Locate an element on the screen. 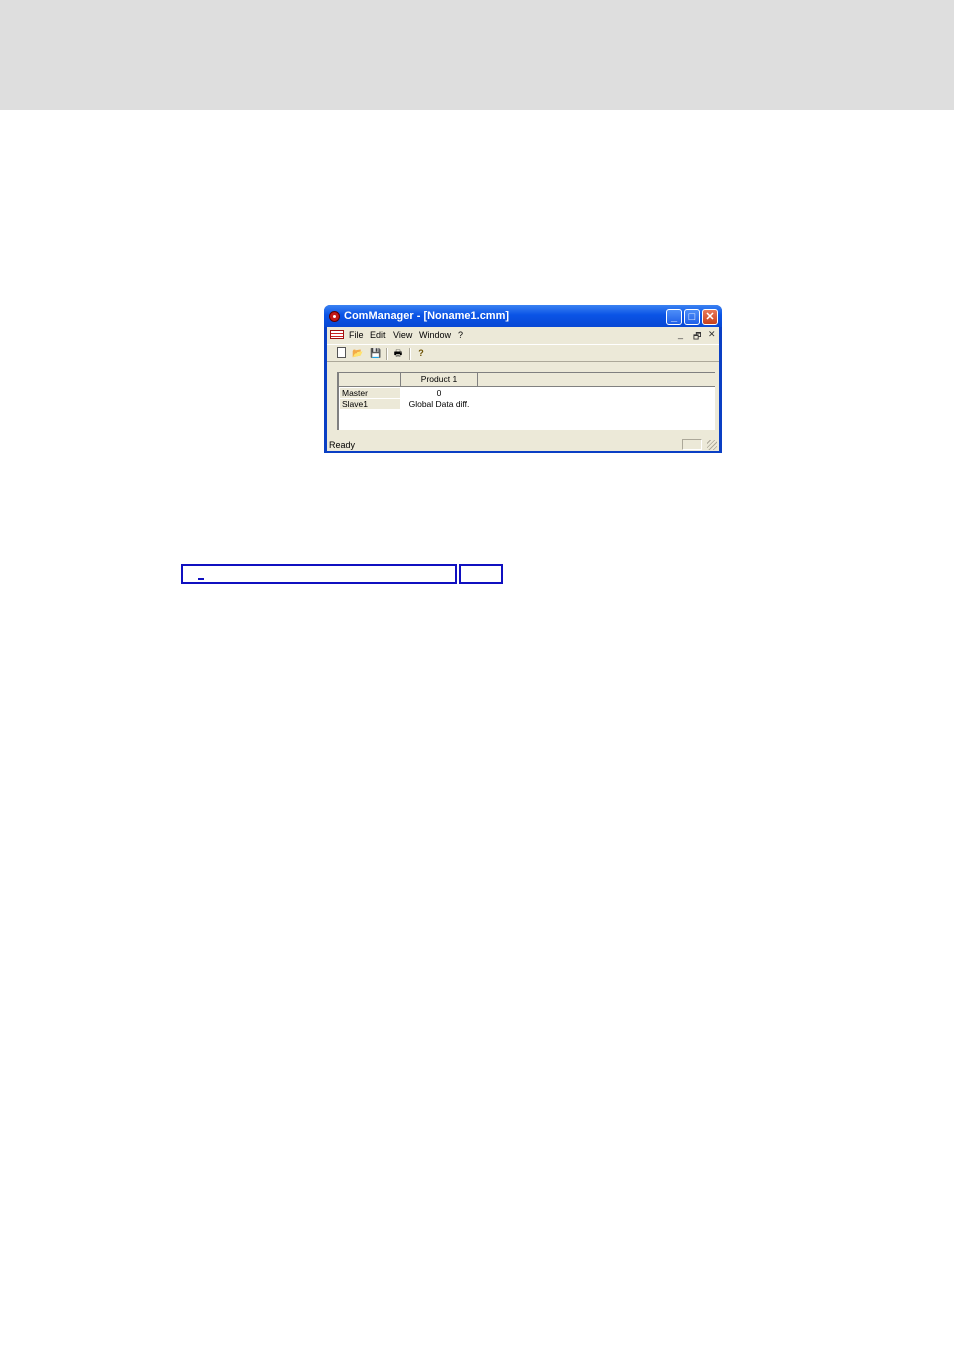 The width and height of the screenshot is (954, 1350). link-underline-mark is located at coordinates (201, 579).